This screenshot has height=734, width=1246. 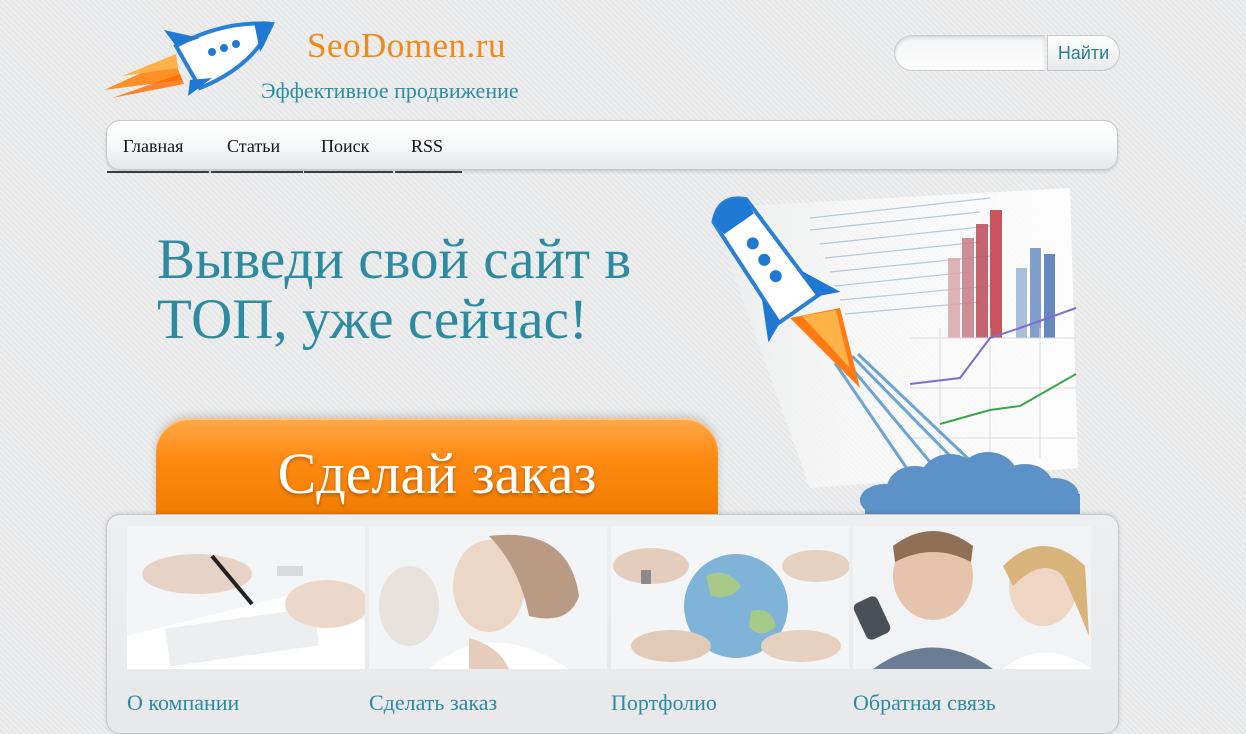 I want to click on site-tagline: Эффективное продвижение, so click(x=390, y=90).